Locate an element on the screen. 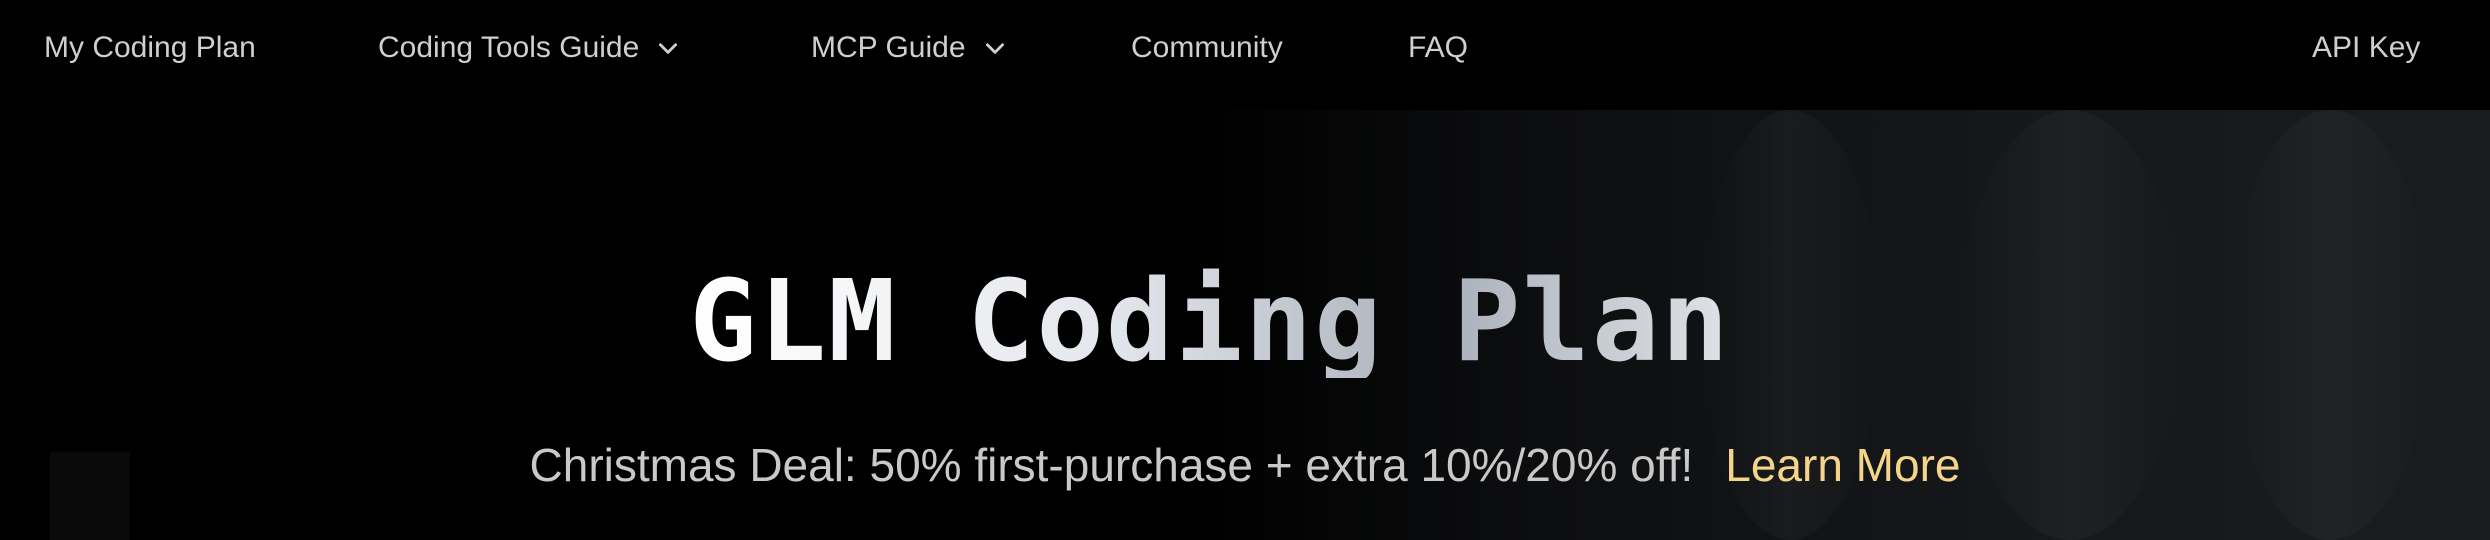  hero-title-container: GLM Coding Plan is located at coordinates (1210, 322).